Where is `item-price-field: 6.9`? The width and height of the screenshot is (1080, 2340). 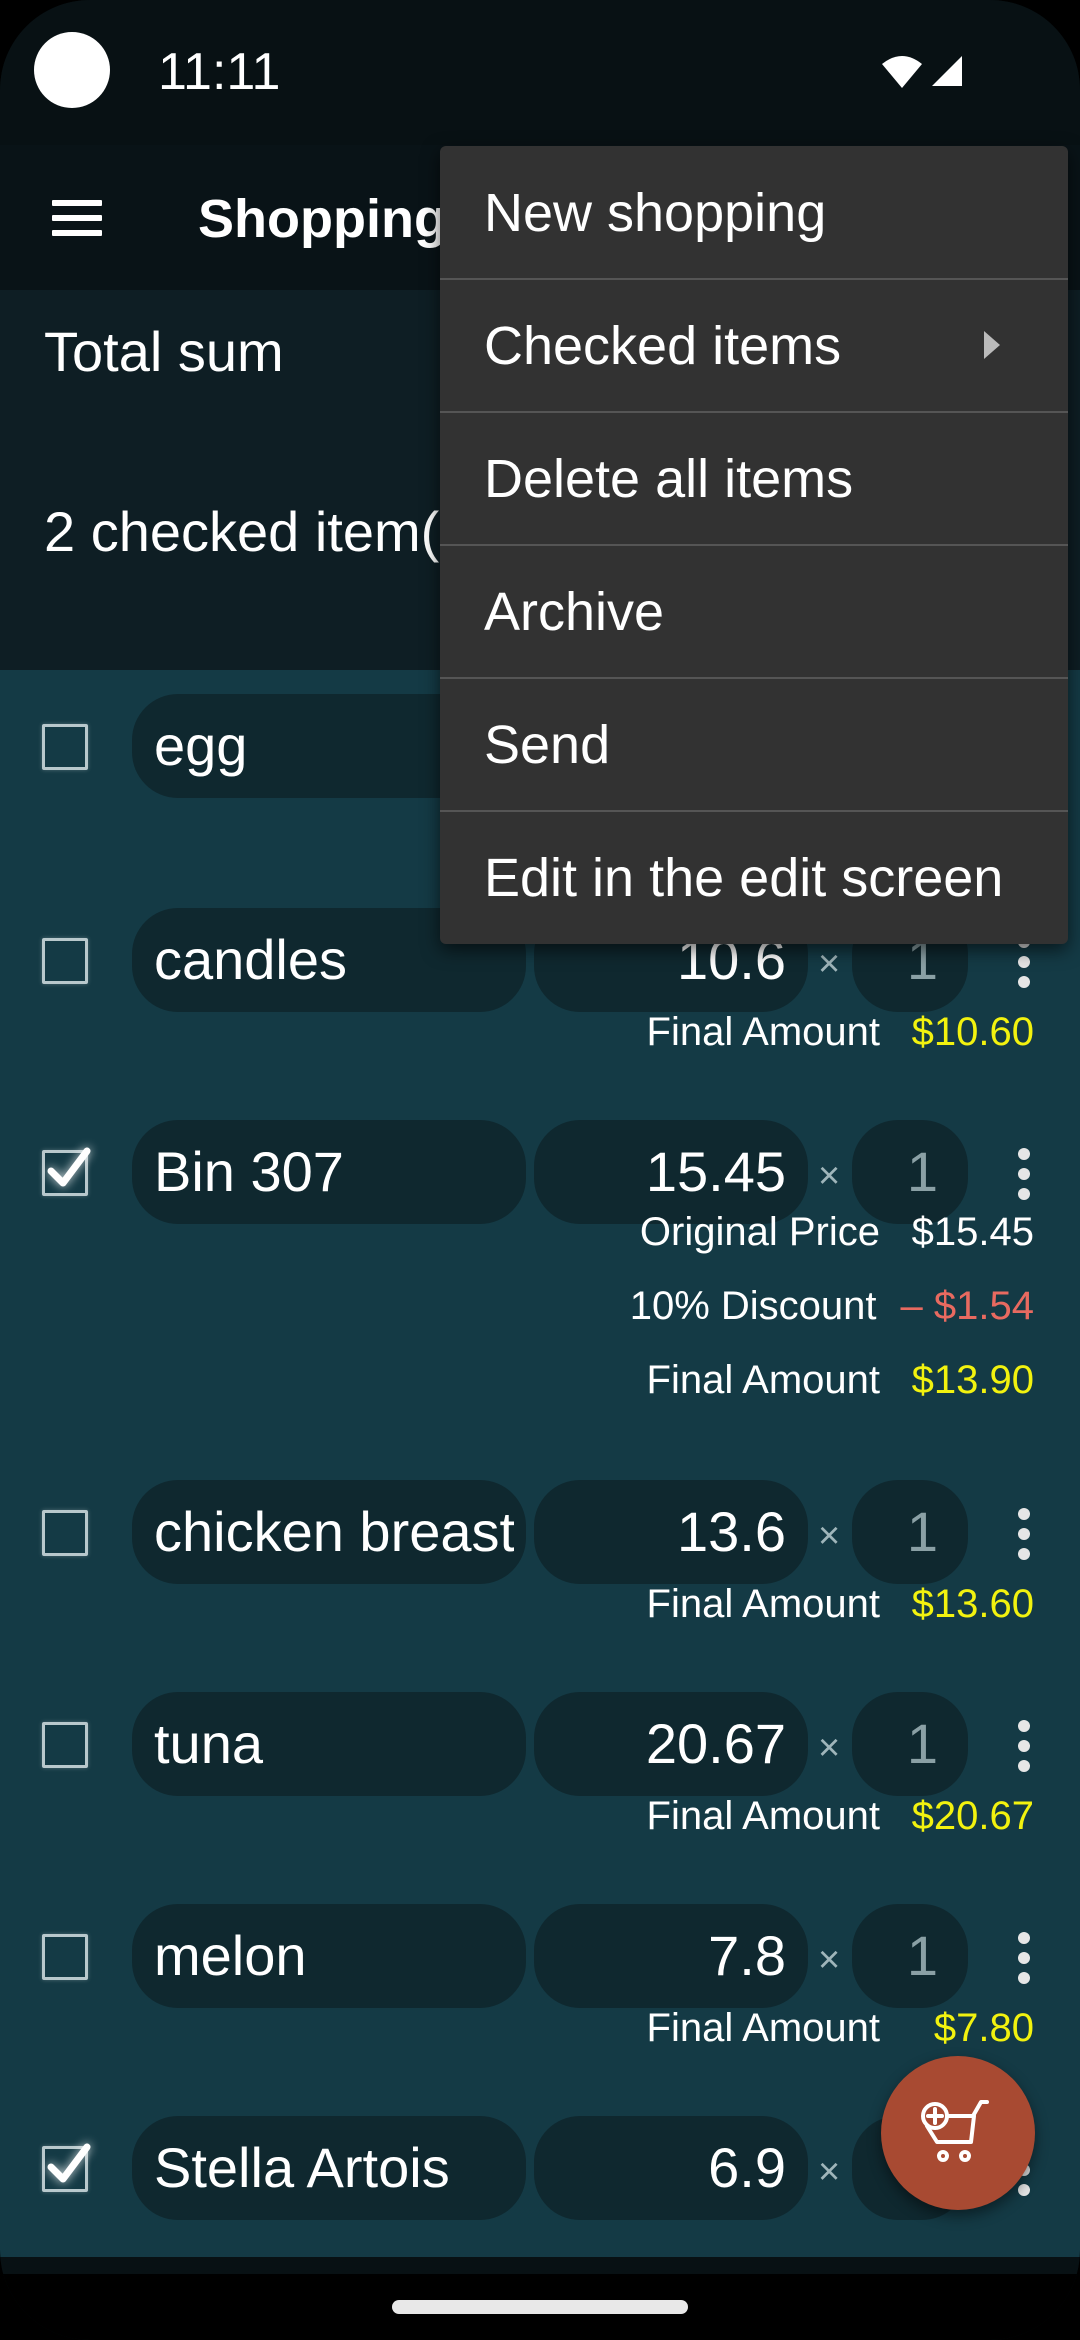 item-price-field: 6.9 is located at coordinates (671, 2168).